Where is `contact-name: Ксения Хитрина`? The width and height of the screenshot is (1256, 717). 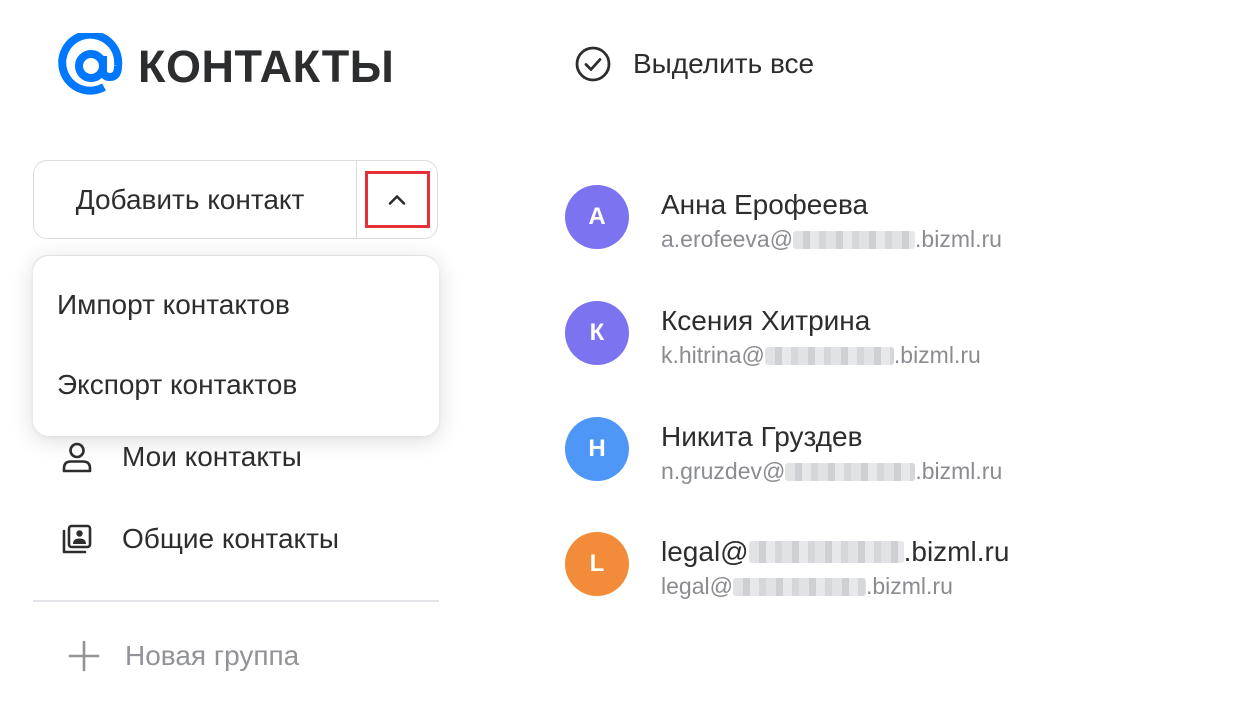
contact-name: Ксения Хитрина is located at coordinates (766, 320).